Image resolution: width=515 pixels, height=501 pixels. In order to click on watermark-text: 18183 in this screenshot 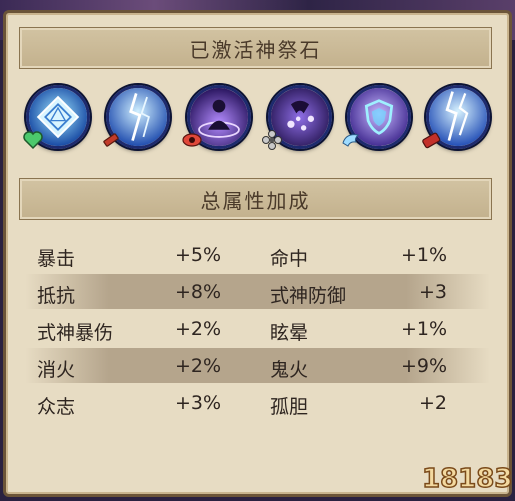, I will do `click(467, 479)`.